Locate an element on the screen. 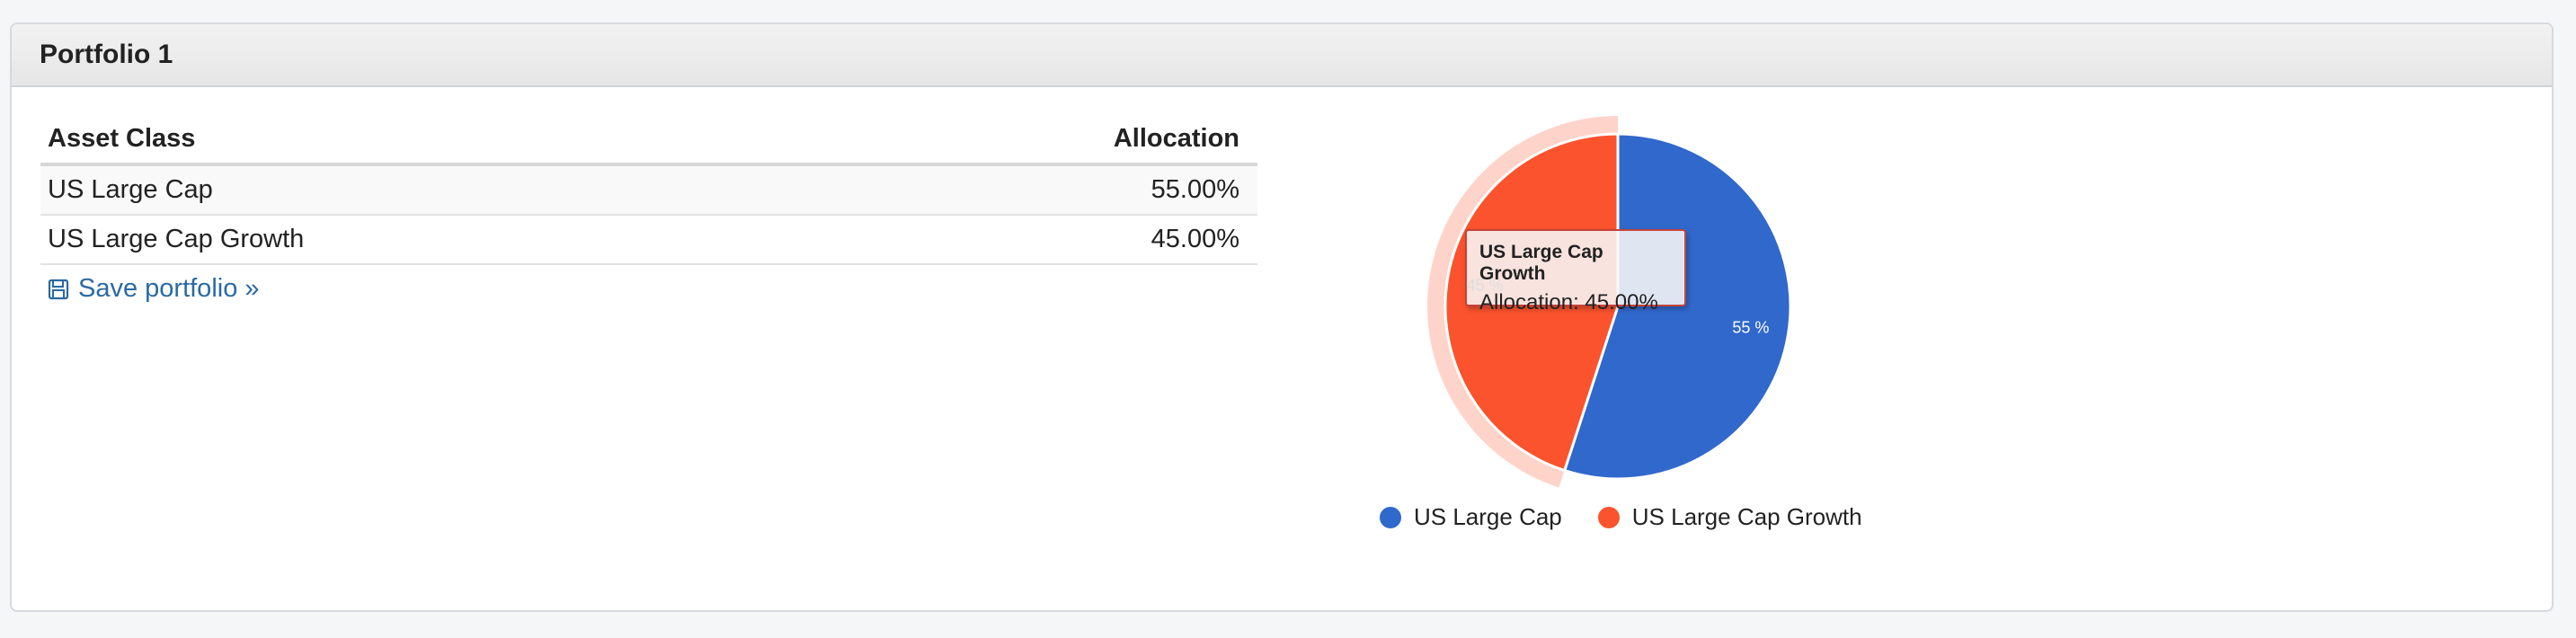 The height and width of the screenshot is (638, 2576). legend-item-us-large-cap-growth: US Large Cap Growth is located at coordinates (1729, 517).